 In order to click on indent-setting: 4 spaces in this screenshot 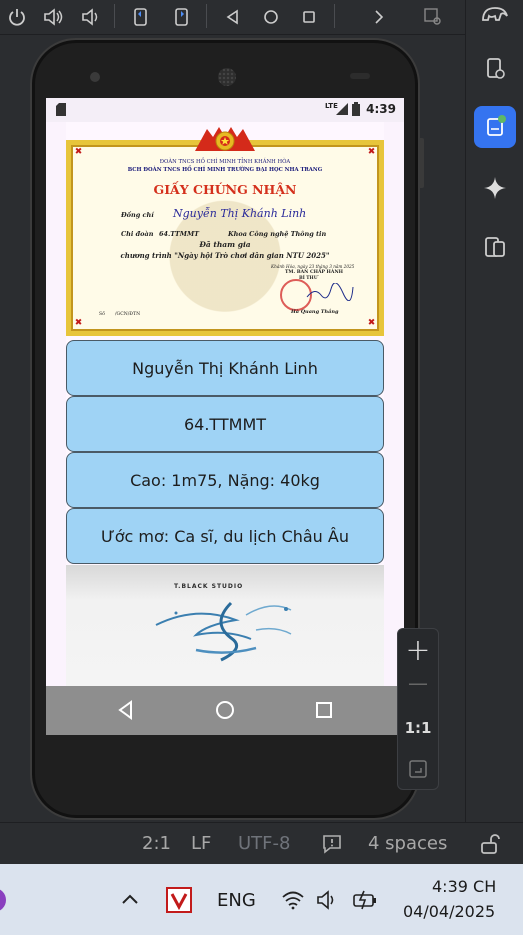, I will do `click(407, 843)`.